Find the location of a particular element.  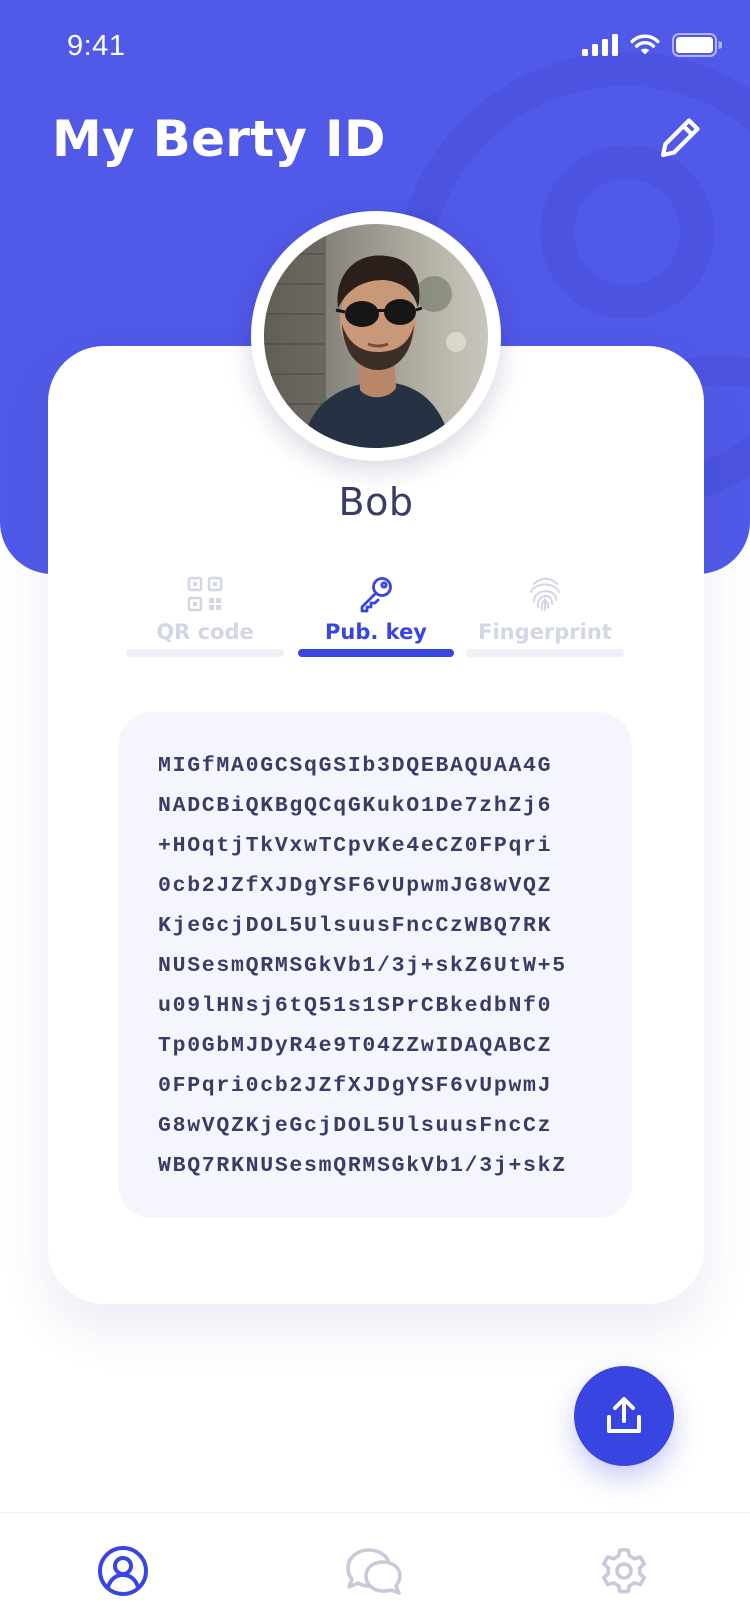

key-line: NUSesmQRMSGkVb1/3j+skZ6UtW+5 is located at coordinates (362, 966).